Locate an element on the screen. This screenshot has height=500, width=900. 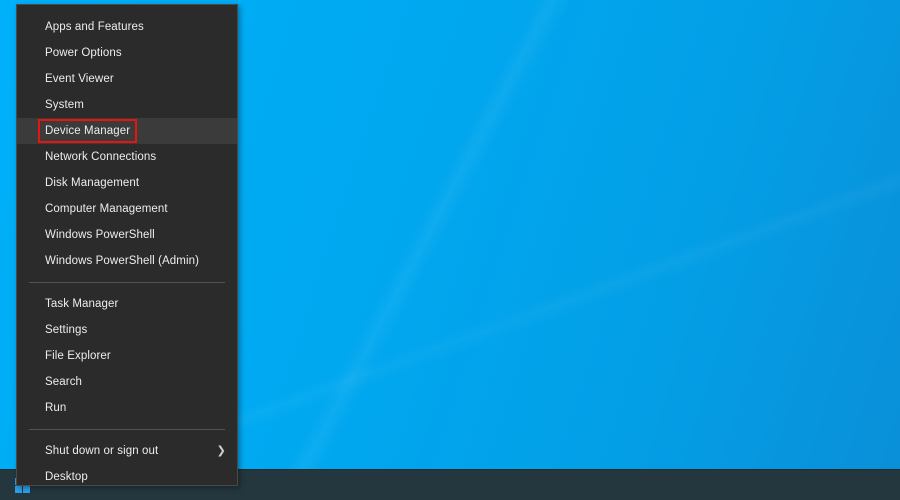
menu-item-shut-down-or-sign-out: Shut down or sign out ❯ is located at coordinates (127, 451).